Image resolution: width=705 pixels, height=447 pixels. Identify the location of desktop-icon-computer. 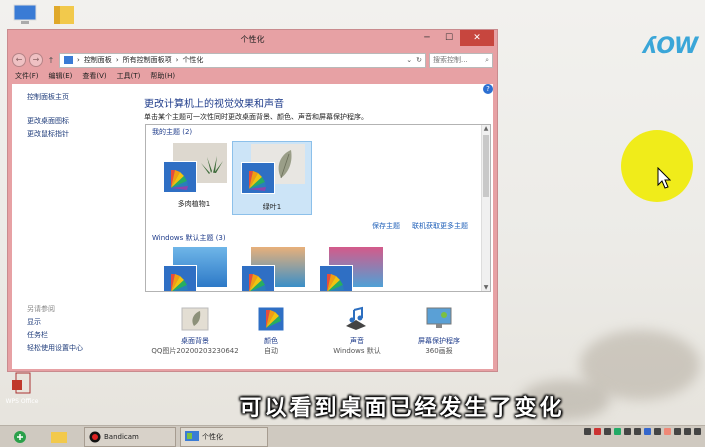
(25, 16).